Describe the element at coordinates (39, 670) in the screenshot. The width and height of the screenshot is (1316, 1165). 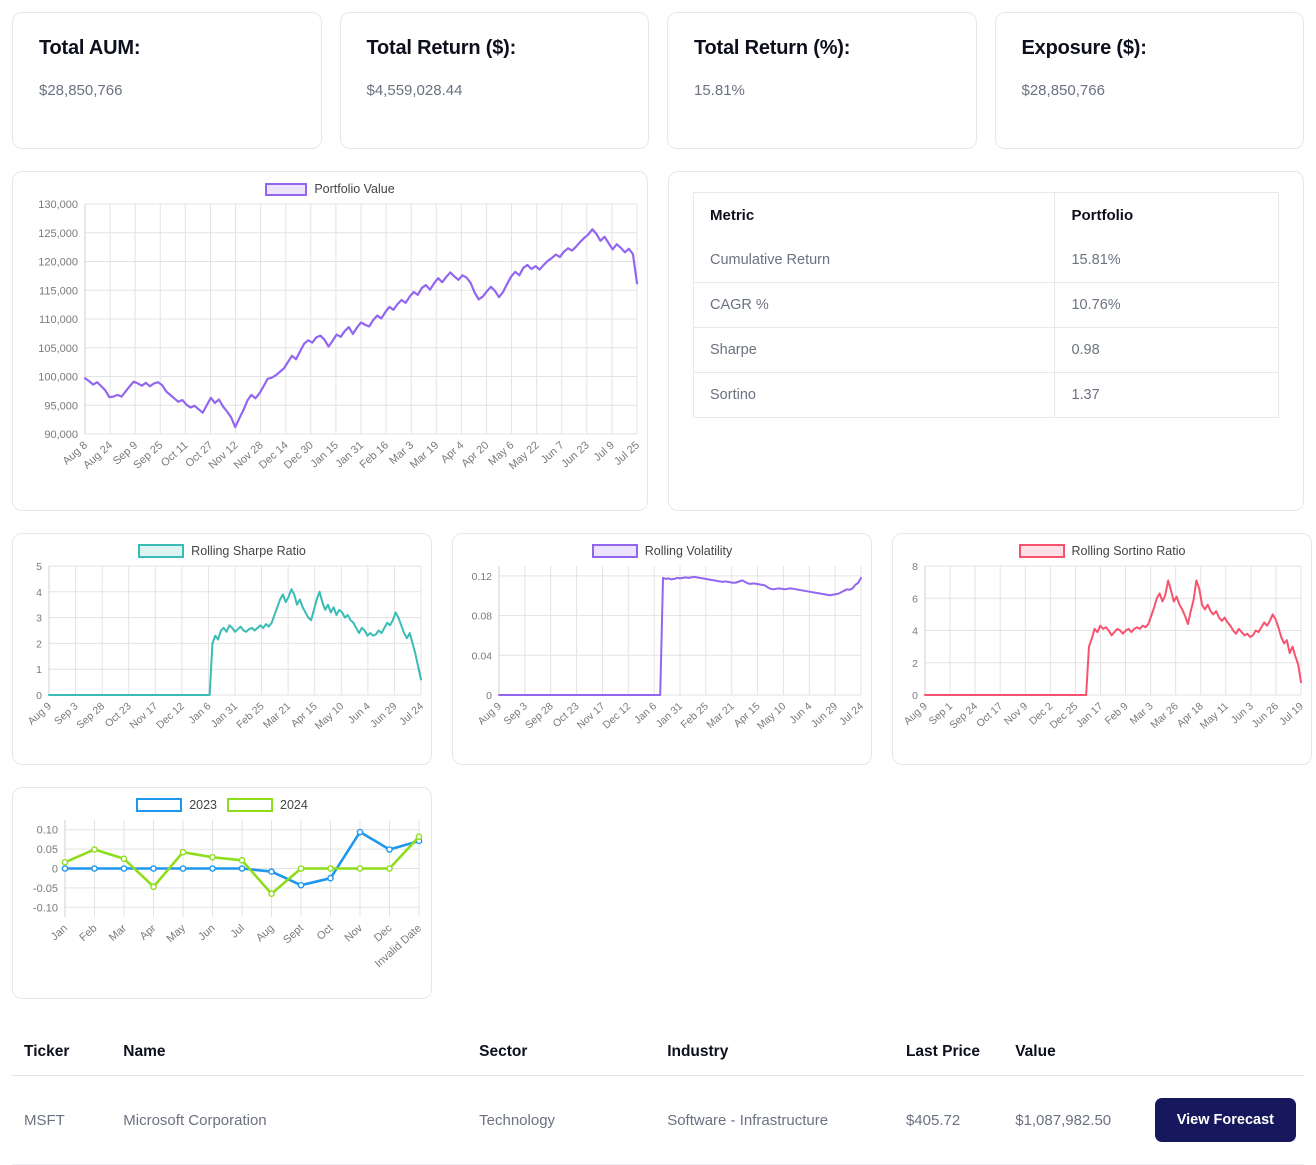
I see `svg-text: 1` at that location.